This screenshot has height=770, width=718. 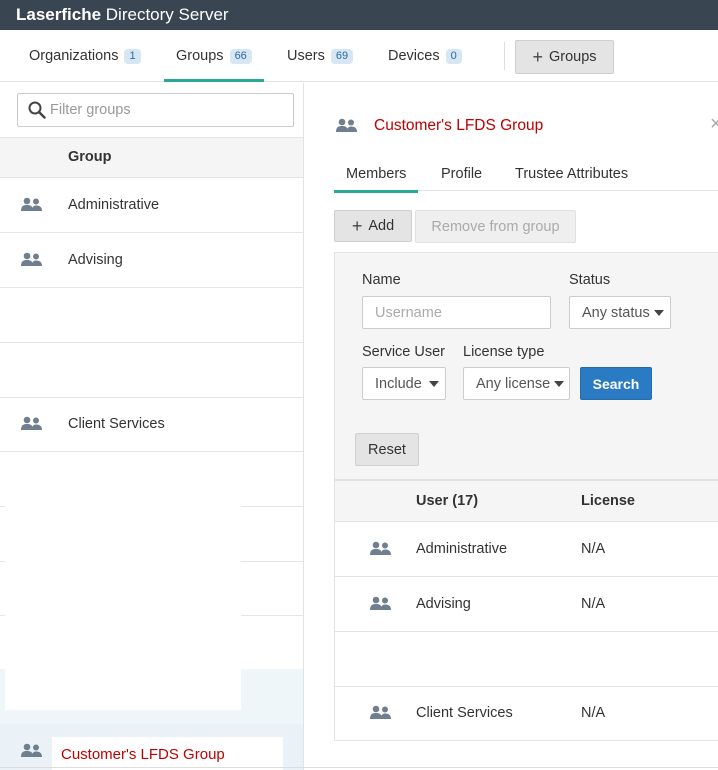 What do you see at coordinates (74, 56) in the screenshot?
I see `tab-label: Organizations` at bounding box center [74, 56].